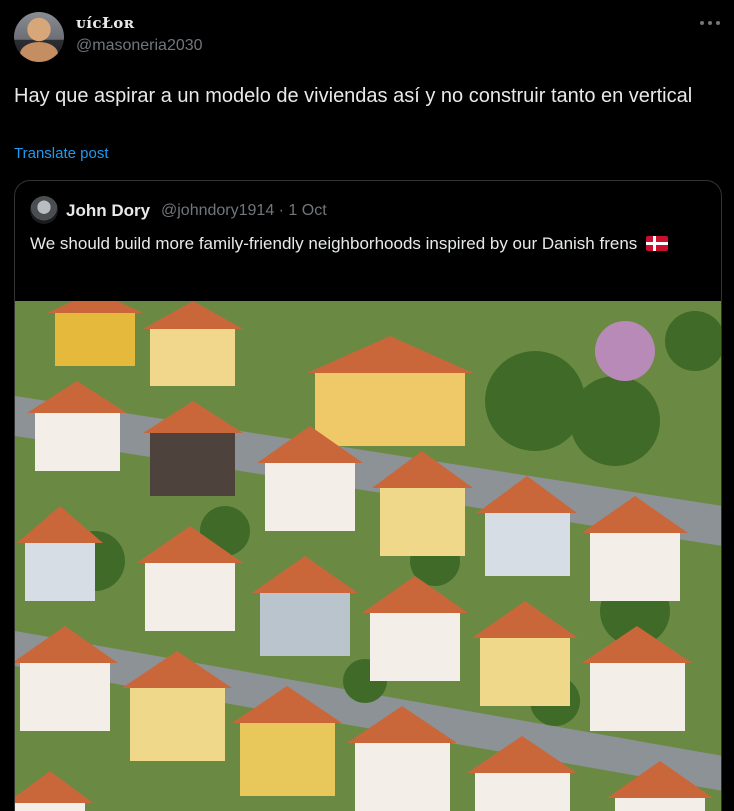  Describe the element at coordinates (139, 46) in the screenshot. I see `author-handle: @masoneria2030` at that location.